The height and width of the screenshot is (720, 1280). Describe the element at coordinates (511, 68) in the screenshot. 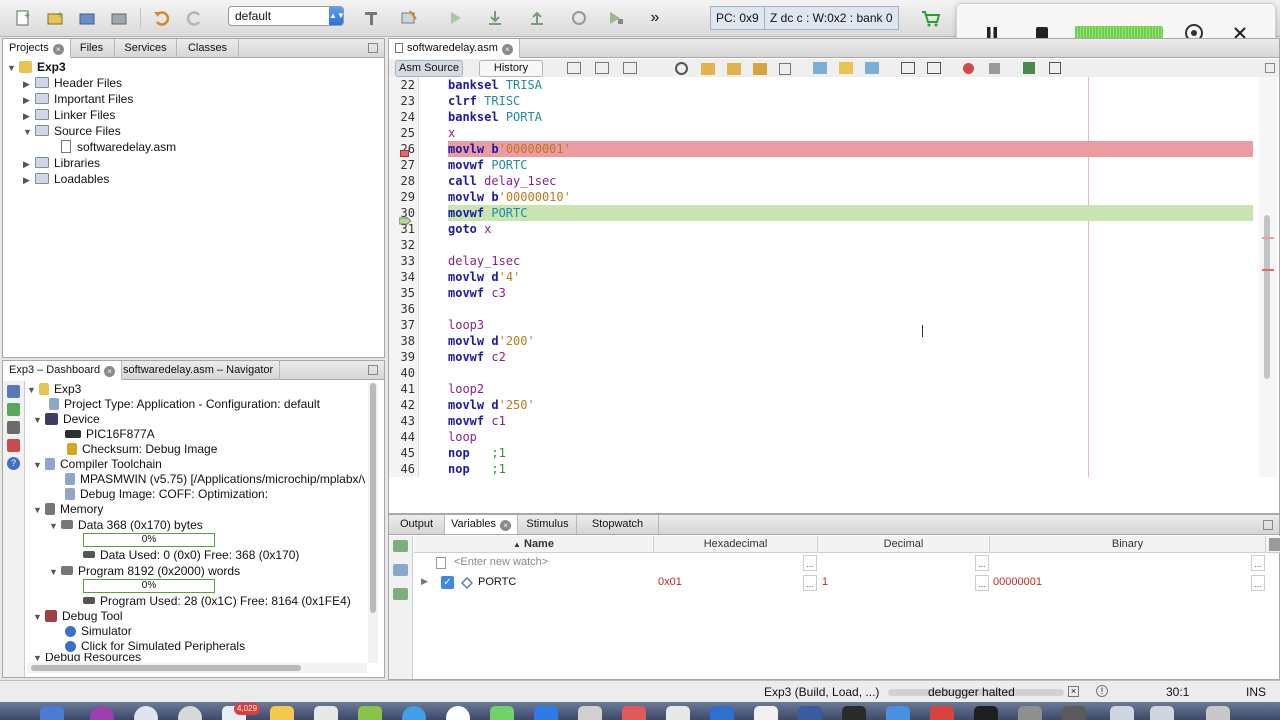

I see `history-tab: History` at that location.